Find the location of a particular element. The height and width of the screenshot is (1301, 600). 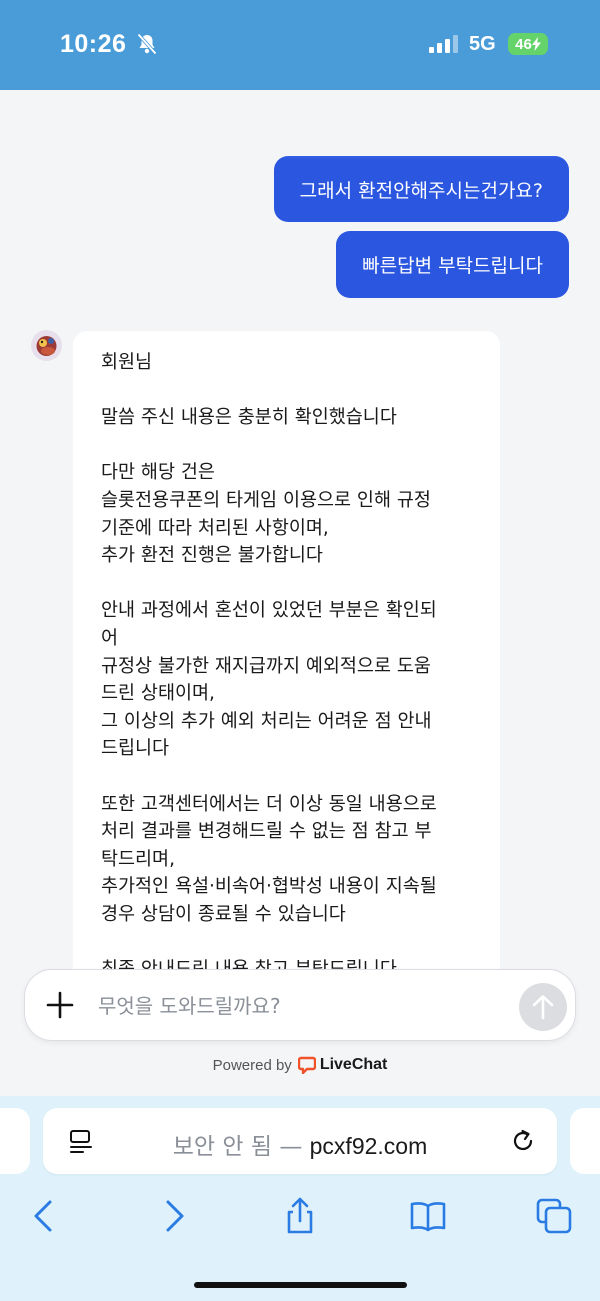

attach-plus-button is located at coordinates (60, 1005).